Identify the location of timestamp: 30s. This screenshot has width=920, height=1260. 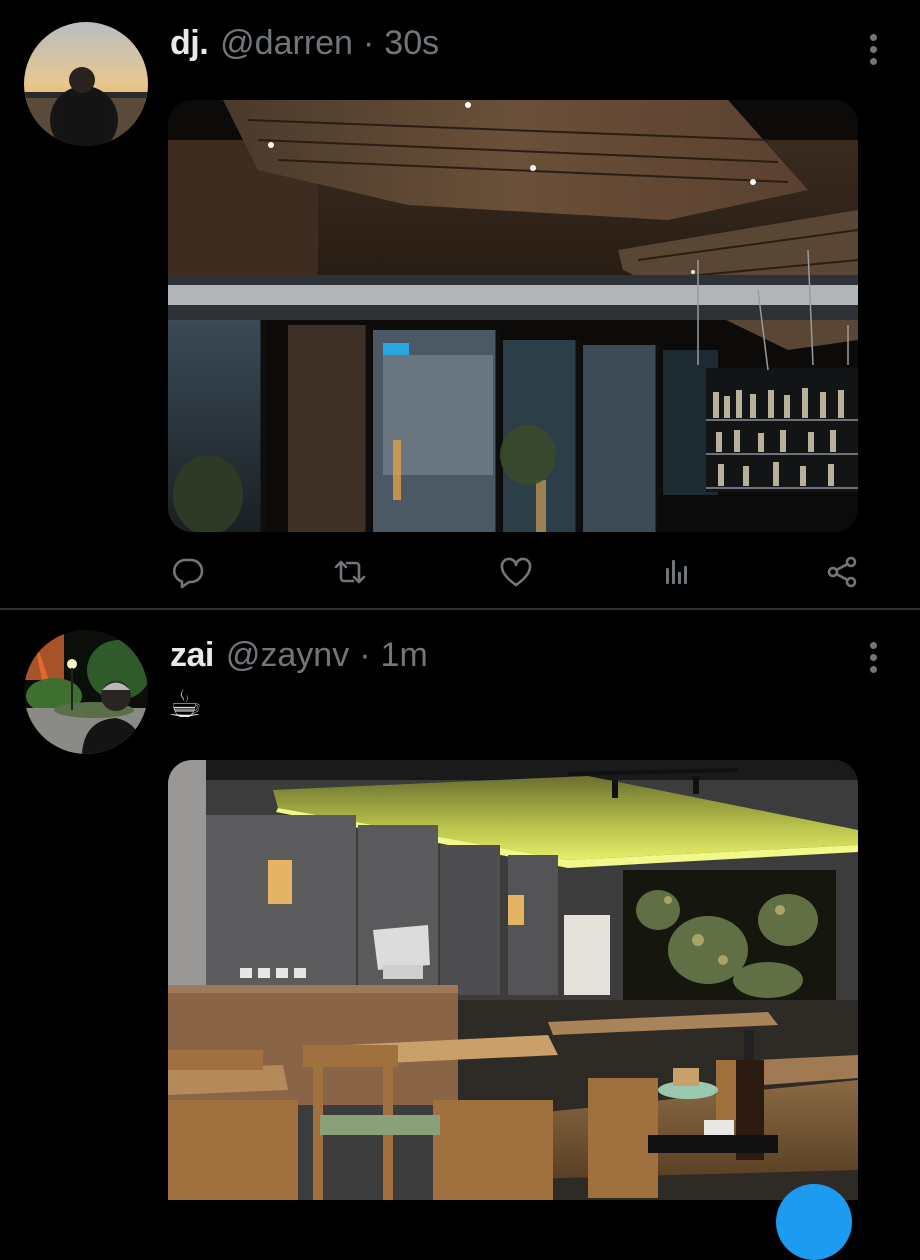
(411, 43).